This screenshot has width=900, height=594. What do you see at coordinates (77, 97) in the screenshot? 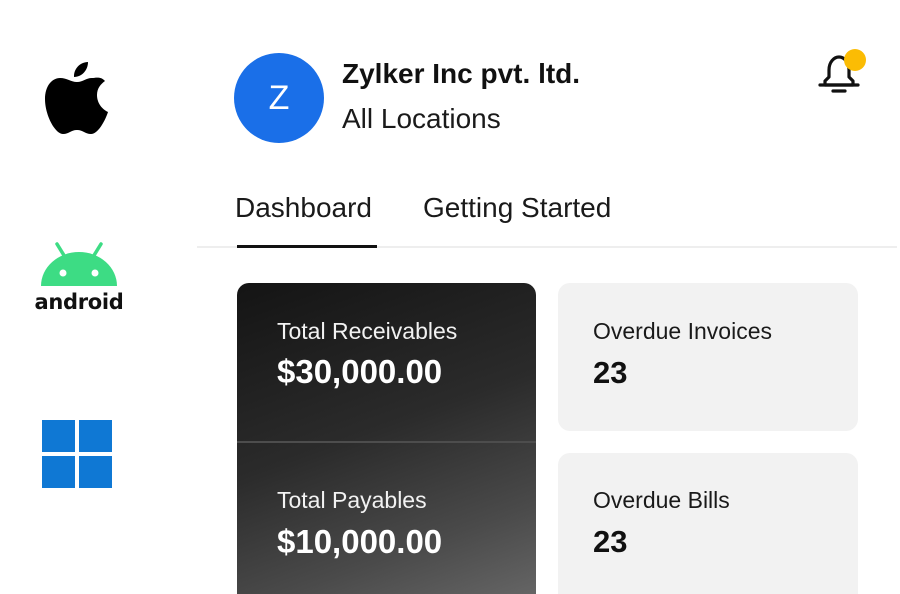
I see `apple-icon` at bounding box center [77, 97].